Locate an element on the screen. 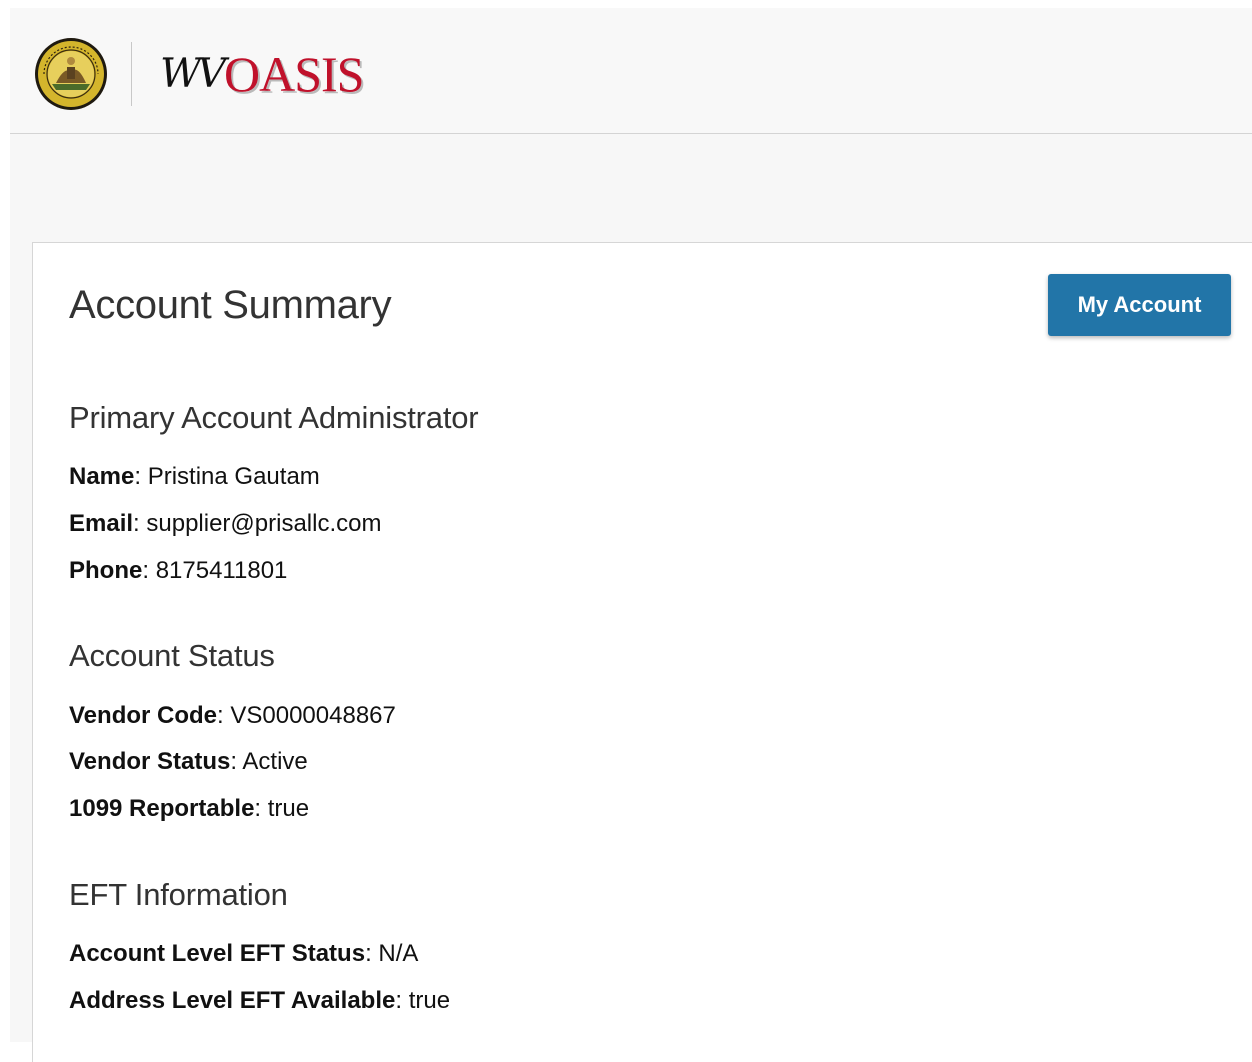 Image resolution: width=1252 pixels, height=1062 pixels. field-phone: Phone: 8175411801 is located at coordinates (178, 570).